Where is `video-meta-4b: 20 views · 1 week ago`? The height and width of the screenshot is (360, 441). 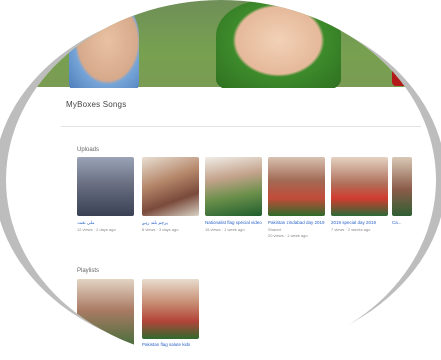
video-meta-4b: 20 views · 1 week ago is located at coordinates (288, 235).